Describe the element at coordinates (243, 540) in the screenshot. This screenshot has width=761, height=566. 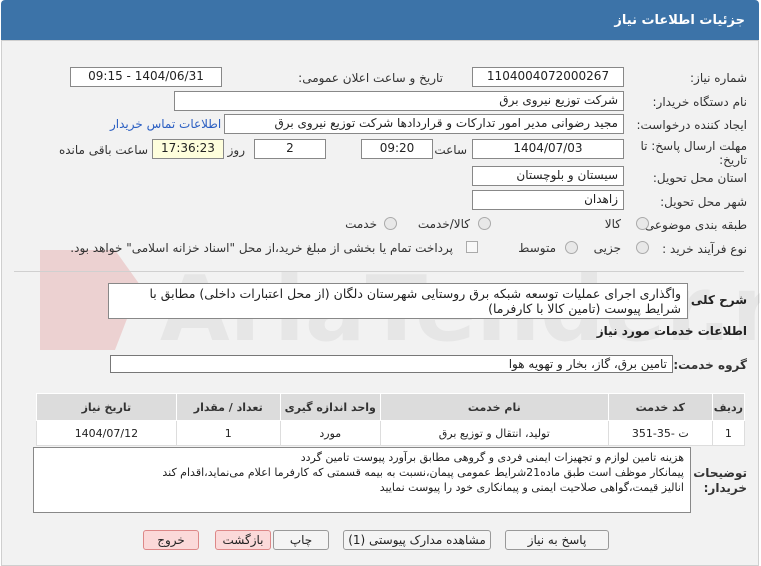
I see `back-button: بازگشت` at that location.